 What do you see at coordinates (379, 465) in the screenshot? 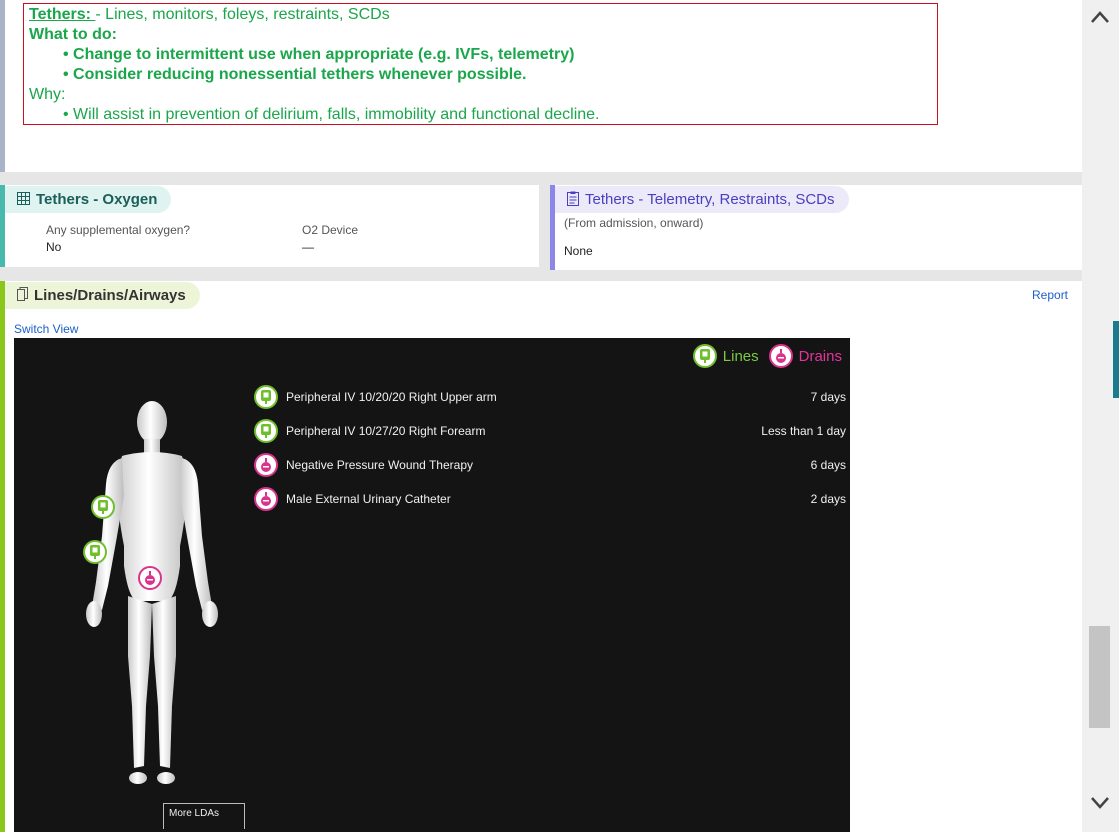
I see `lda-name: Negative Pressure Wound Therapy` at bounding box center [379, 465].